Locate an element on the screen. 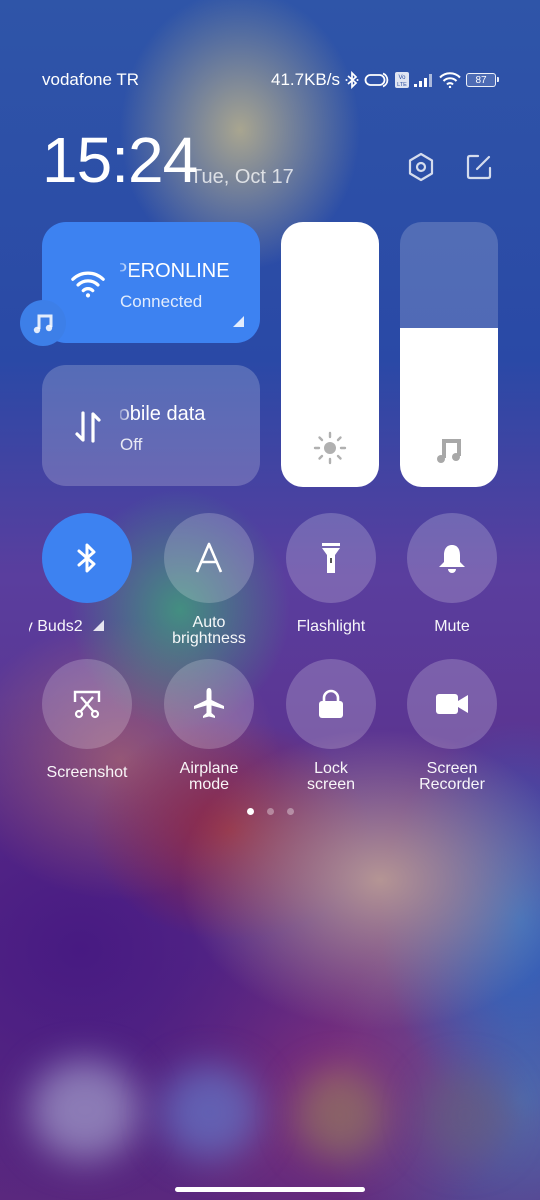 This screenshot has height=1200, width=540. date-label: Tue, Oct 17 is located at coordinates (242, 177).